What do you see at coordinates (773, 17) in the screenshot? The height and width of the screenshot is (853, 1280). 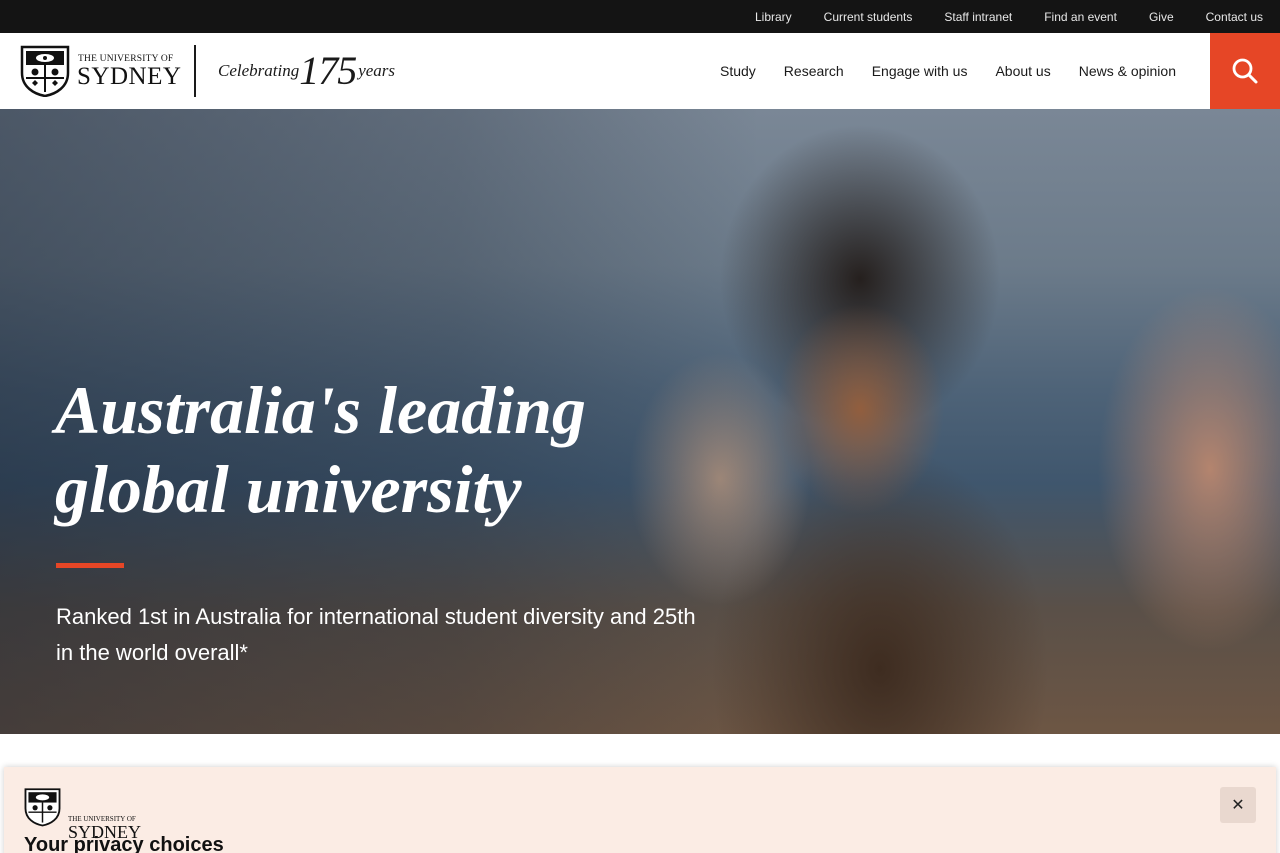 I see `utility-link-library: Library` at bounding box center [773, 17].